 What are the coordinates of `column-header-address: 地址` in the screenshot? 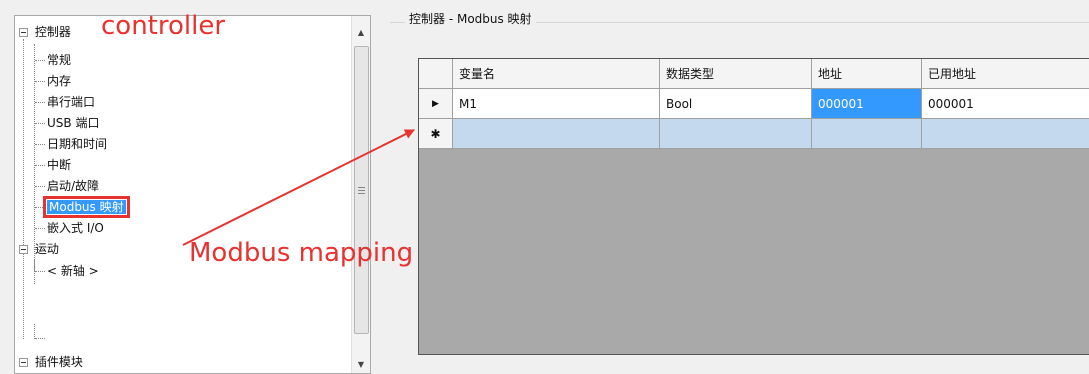 It's located at (867, 74).